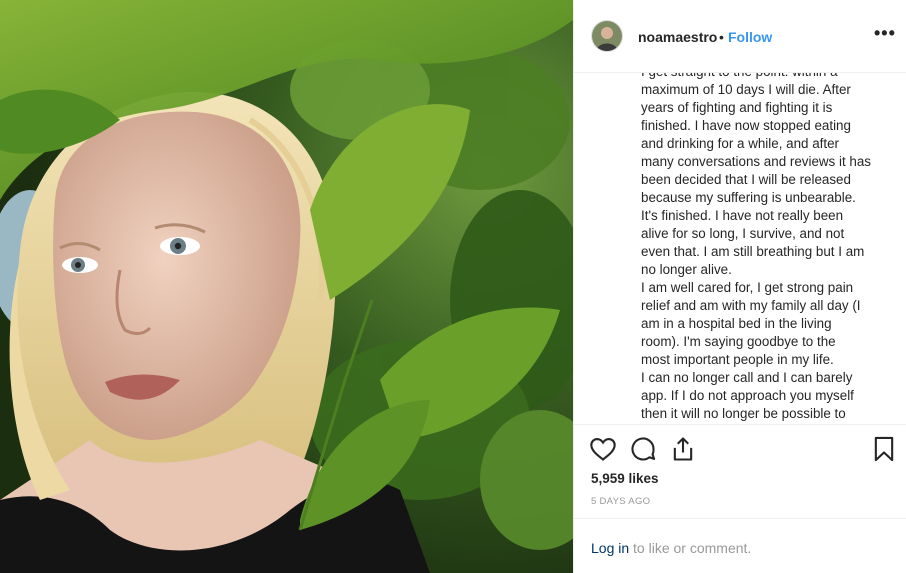 The height and width of the screenshot is (573, 906). Describe the element at coordinates (738, 341) in the screenshot. I see `caption-line: room). I'm saying goodbye to the` at that location.